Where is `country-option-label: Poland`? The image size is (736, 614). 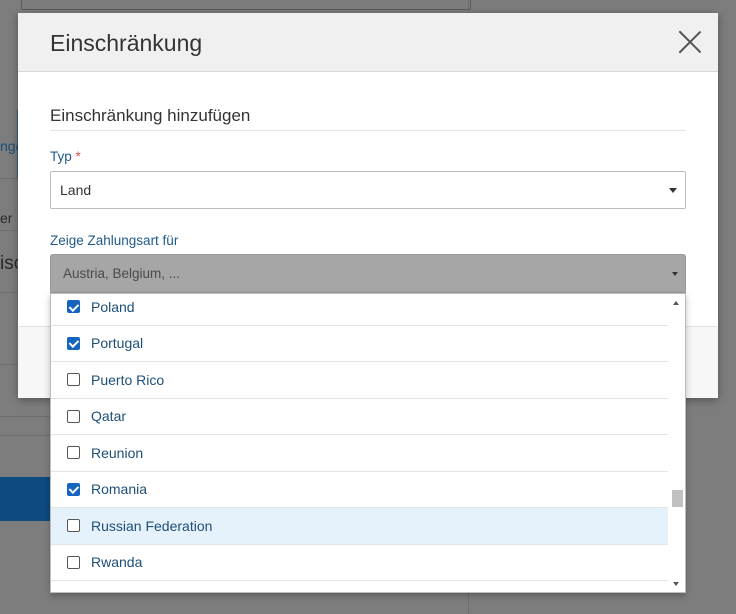
country-option-label: Poland is located at coordinates (113, 306).